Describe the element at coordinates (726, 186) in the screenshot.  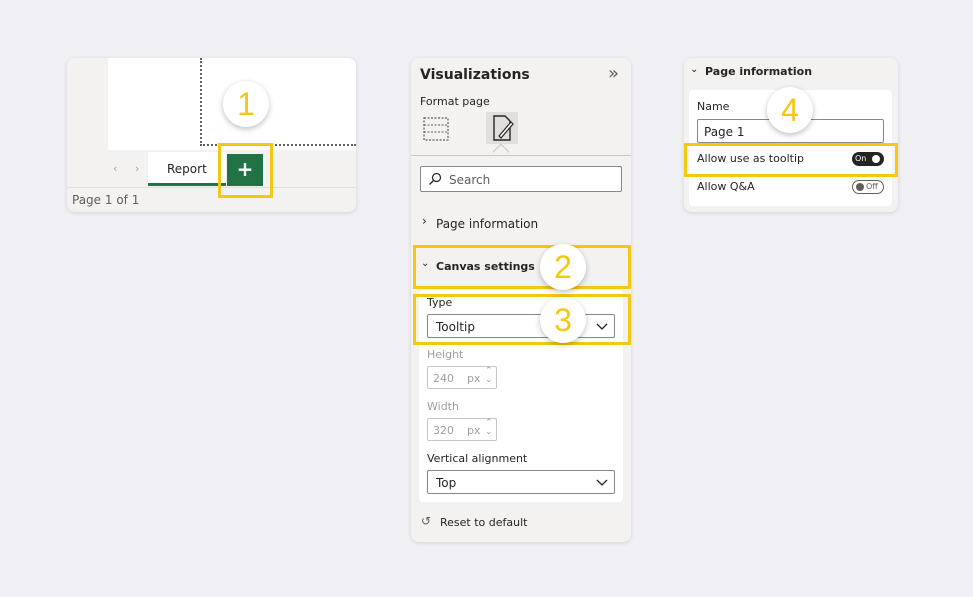
I see `qa-label: Allow Q&A` at that location.